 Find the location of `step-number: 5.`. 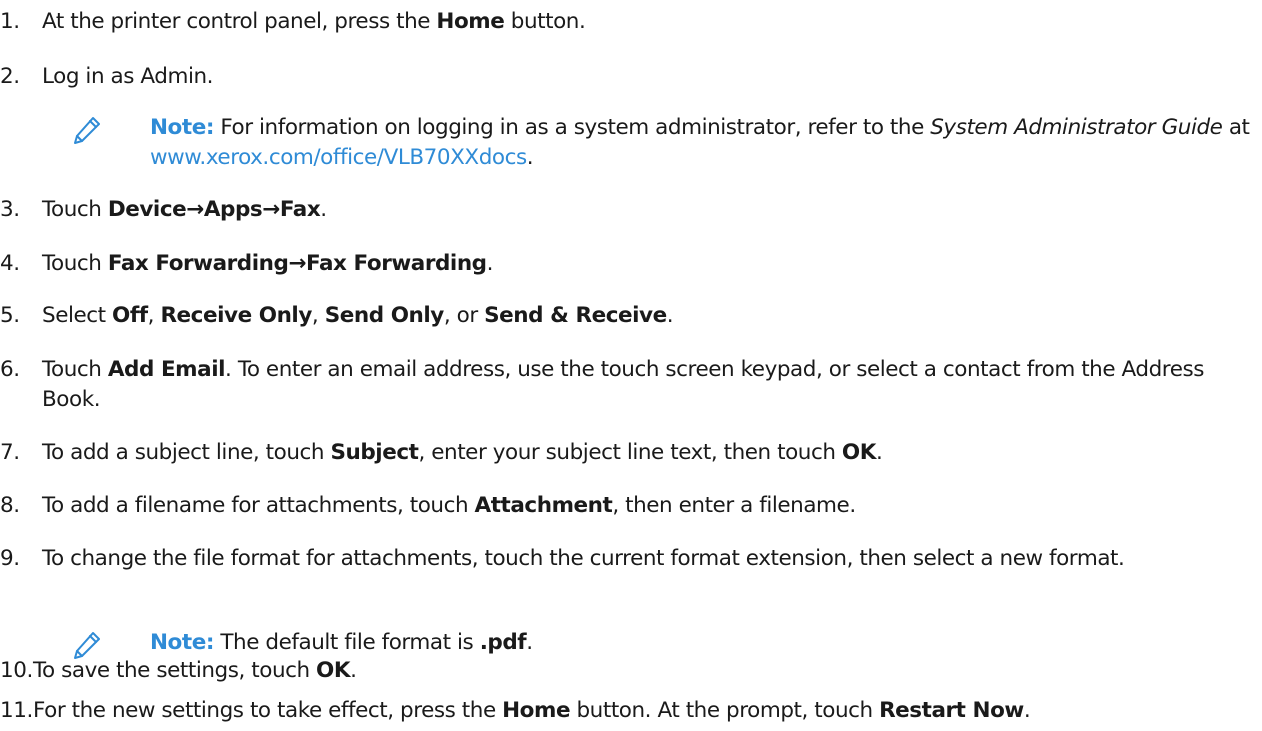

step-number: 5. is located at coordinates (10, 315).